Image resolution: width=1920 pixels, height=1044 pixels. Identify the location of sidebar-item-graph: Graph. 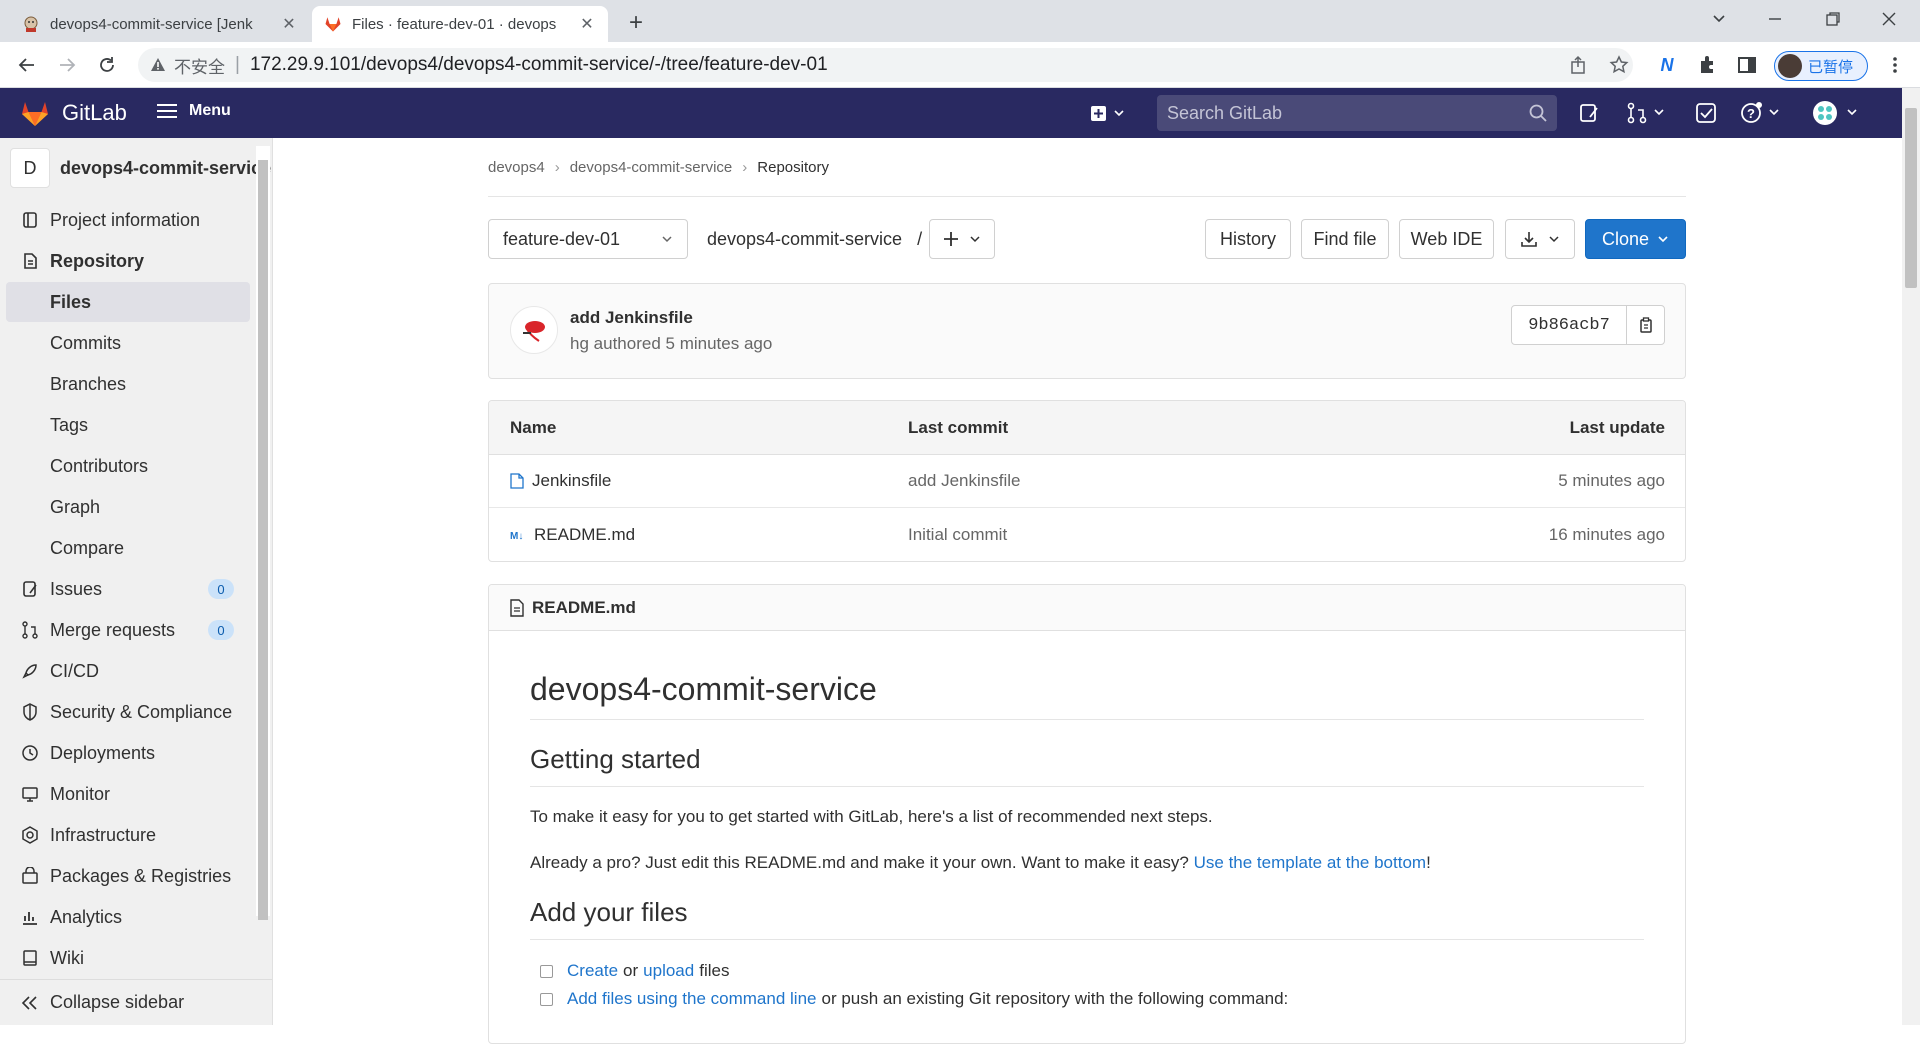
(128, 507).